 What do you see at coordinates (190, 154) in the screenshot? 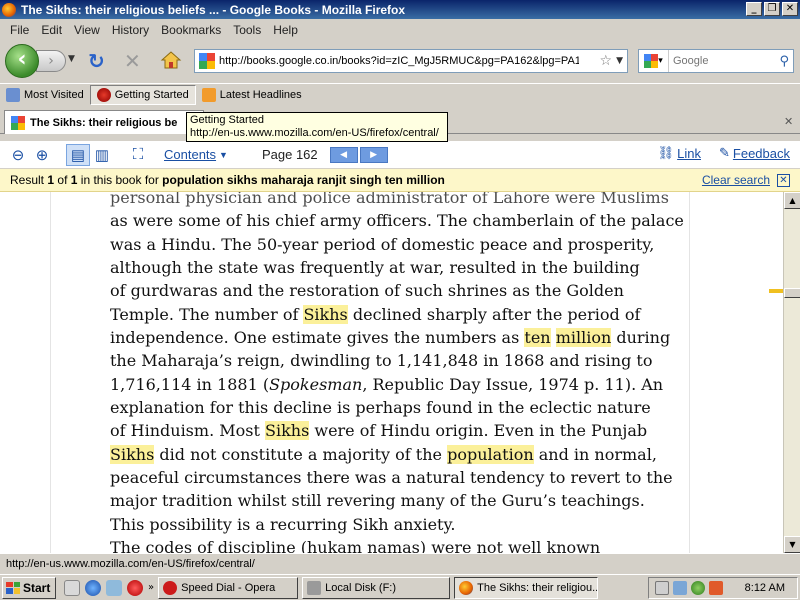
I see `contents-dropdown: Contents` at bounding box center [190, 154].